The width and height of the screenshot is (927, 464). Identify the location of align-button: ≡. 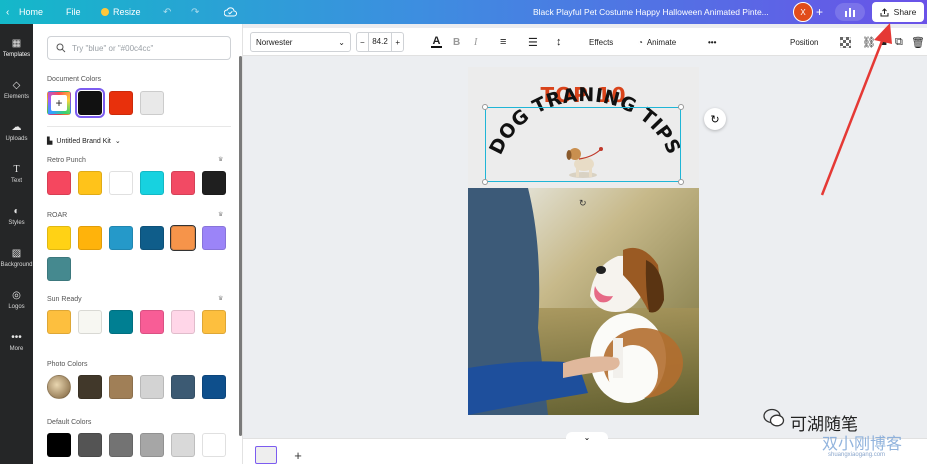
(503, 42).